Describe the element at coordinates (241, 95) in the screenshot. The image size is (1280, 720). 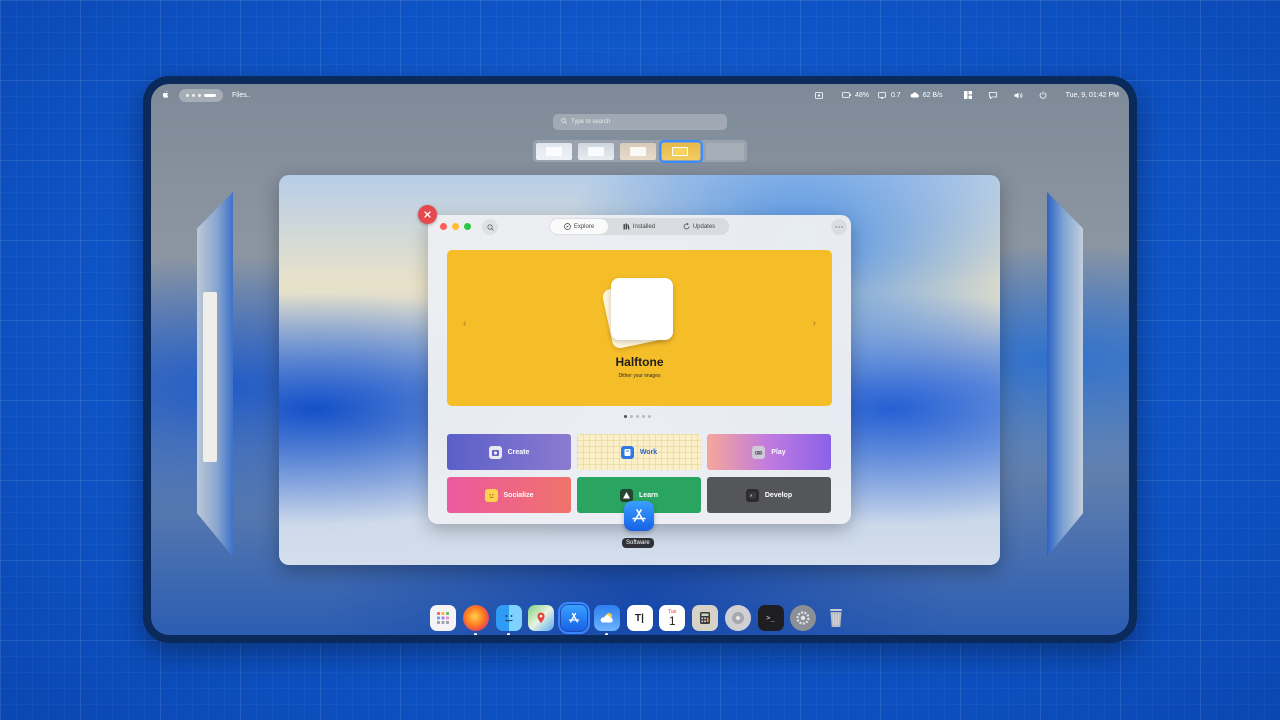
I see `active-app-label: Files..` at that location.